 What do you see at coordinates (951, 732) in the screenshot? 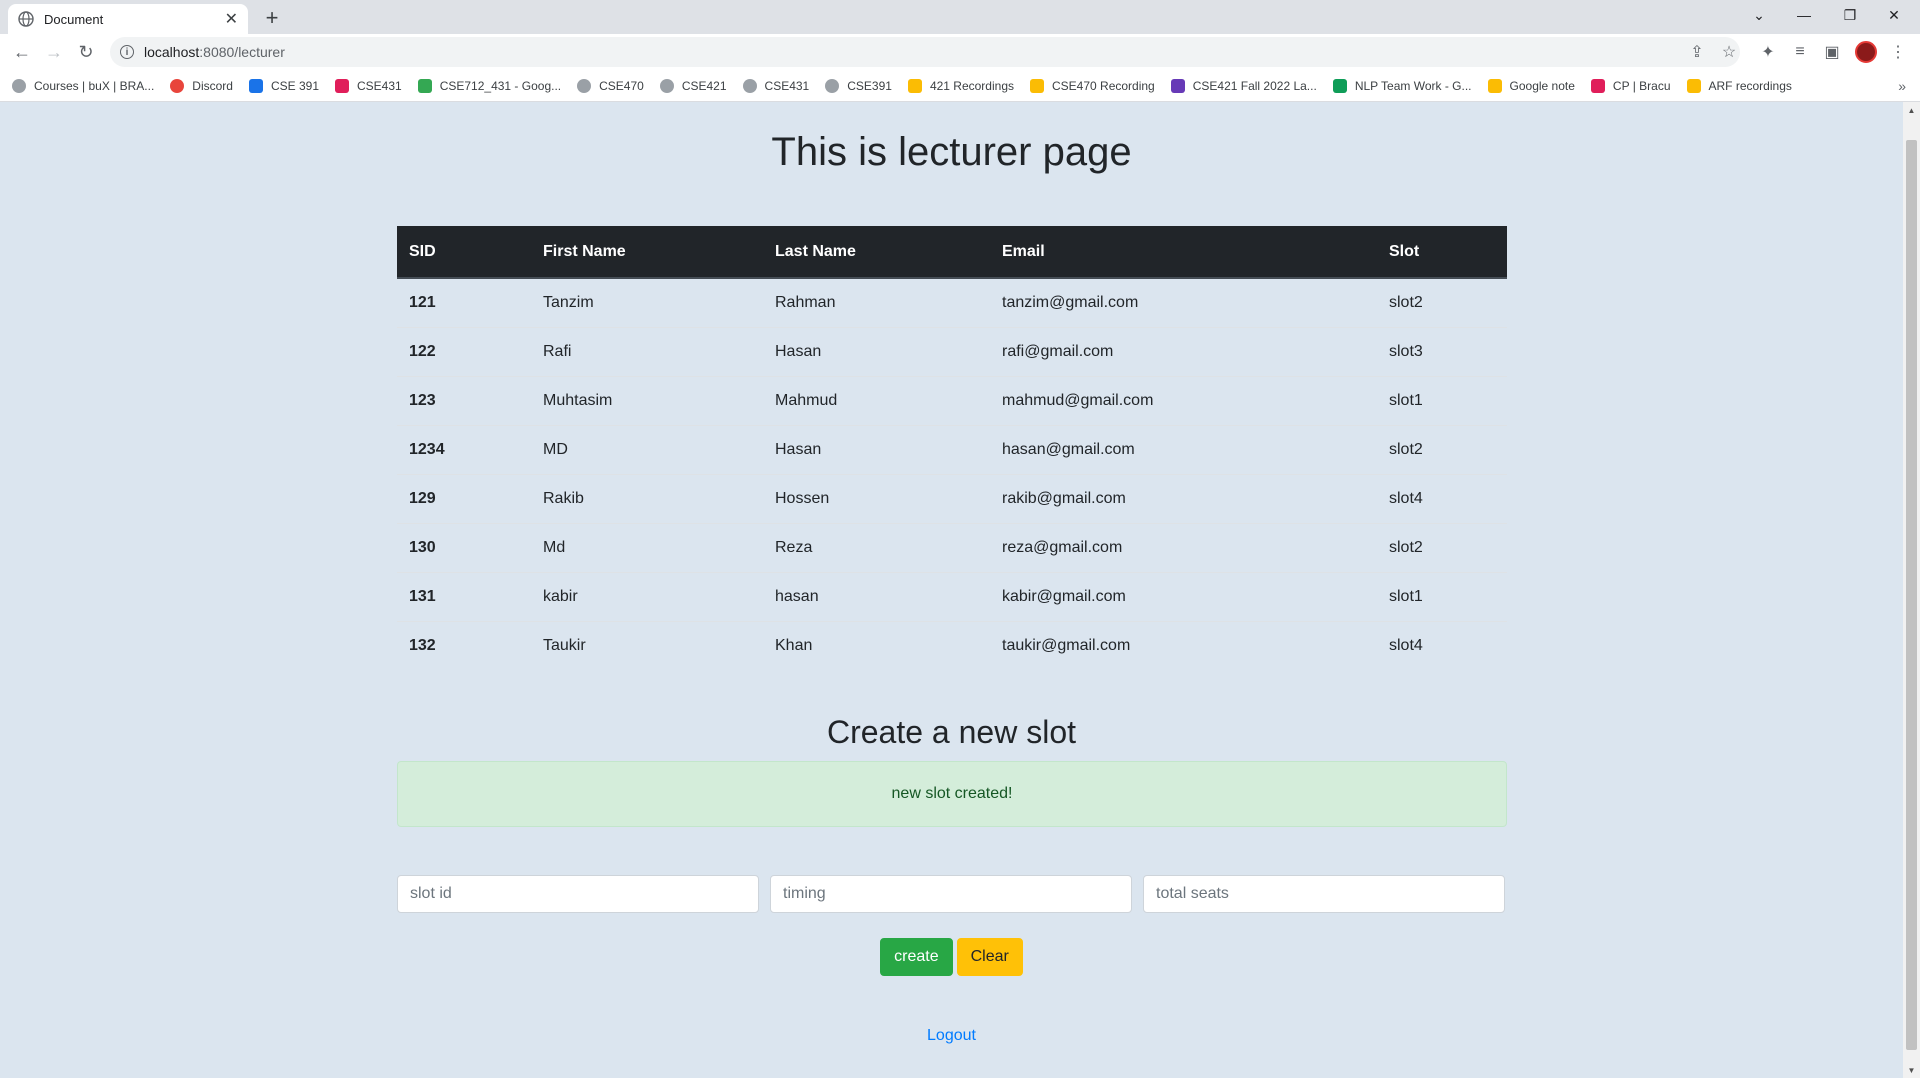
I see `create-slot-heading: Create a new slot` at bounding box center [951, 732].